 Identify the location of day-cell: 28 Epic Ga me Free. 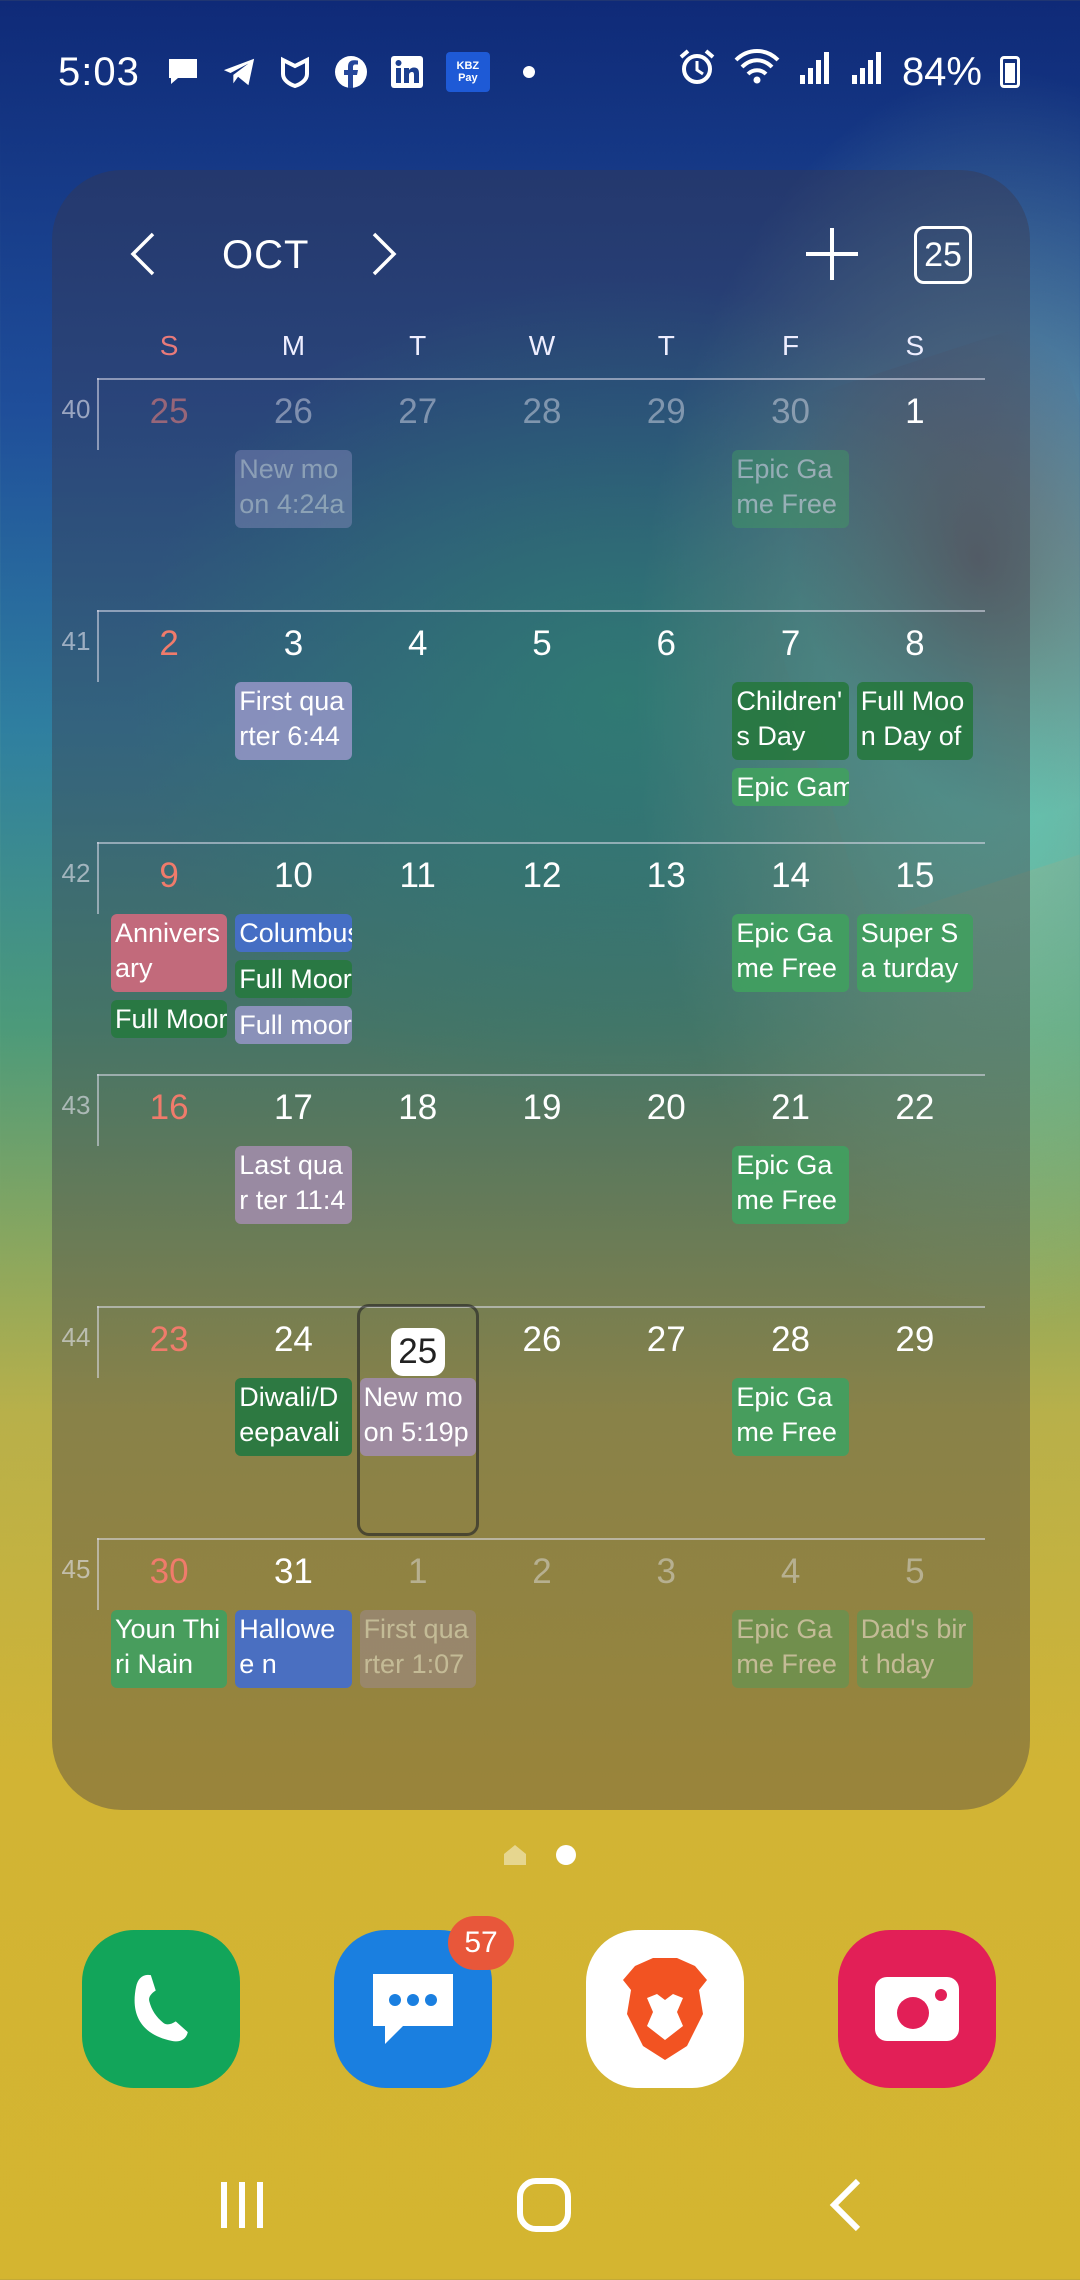
(790, 1422).